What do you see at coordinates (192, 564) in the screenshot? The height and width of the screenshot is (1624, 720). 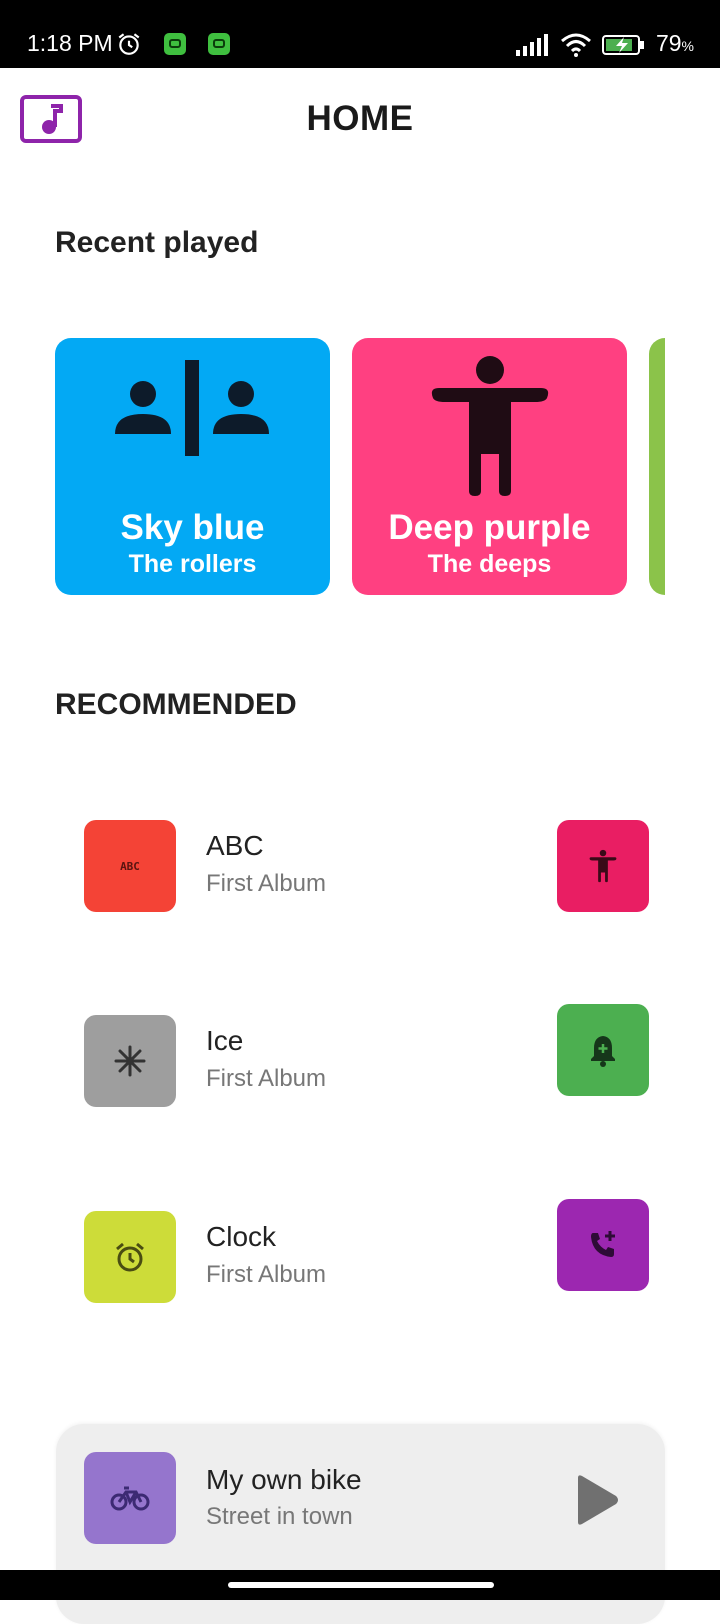 I see `recent-card-artist: The rollers` at bounding box center [192, 564].